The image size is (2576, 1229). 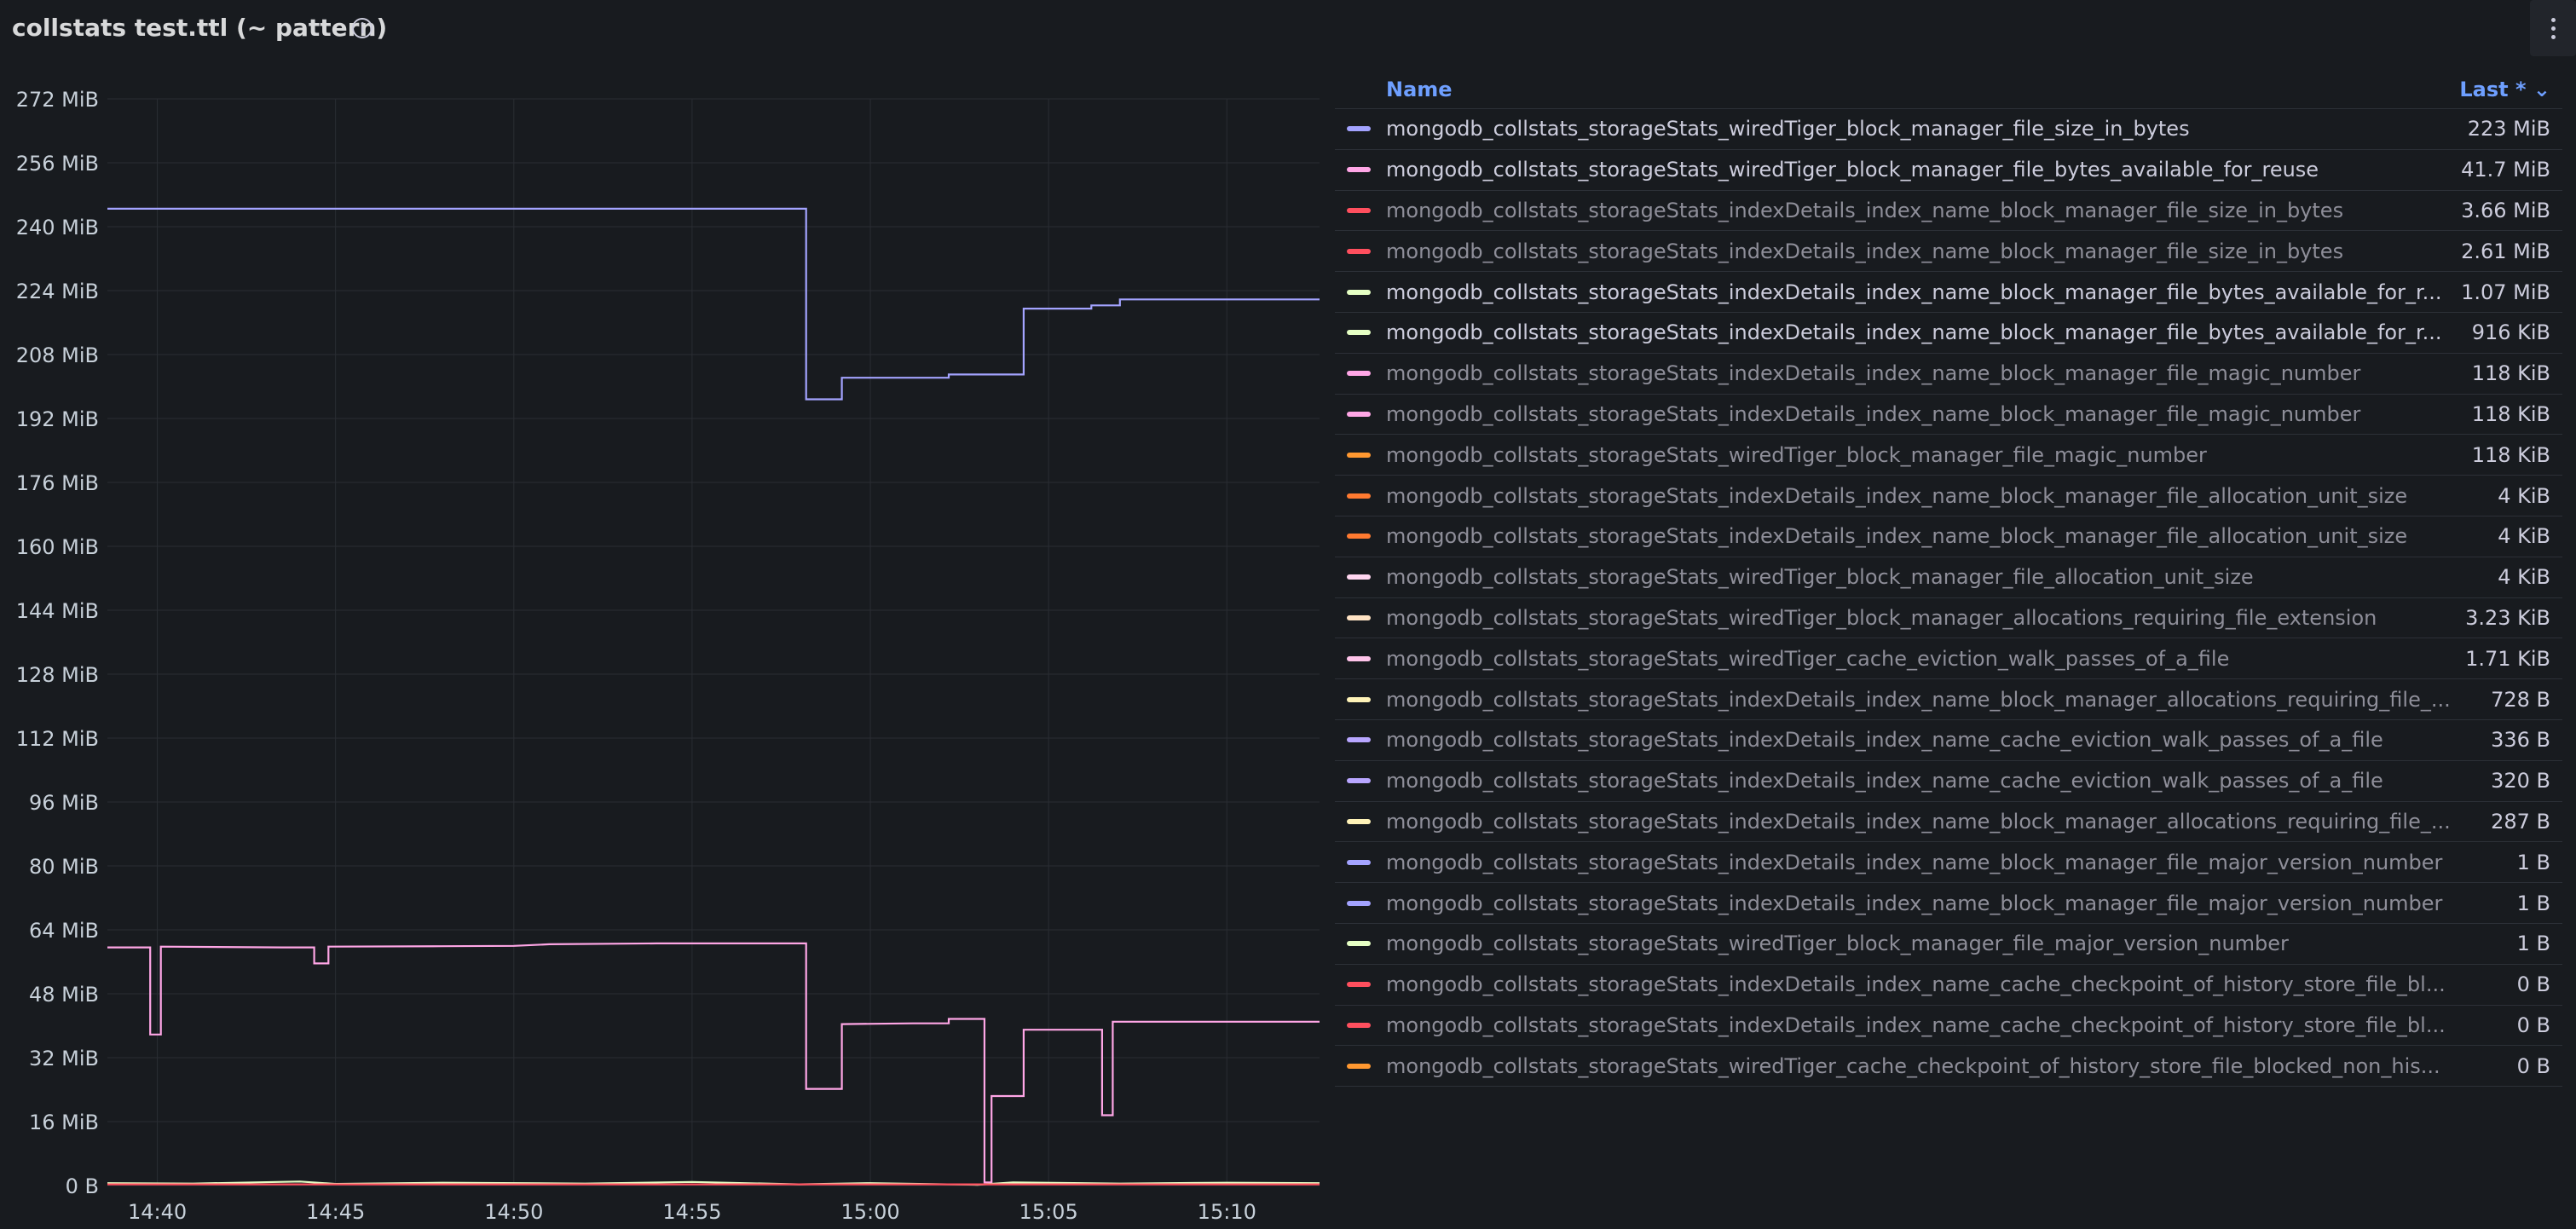 What do you see at coordinates (82, 1186) in the screenshot?
I see `y-tick-label: 0 B` at bounding box center [82, 1186].